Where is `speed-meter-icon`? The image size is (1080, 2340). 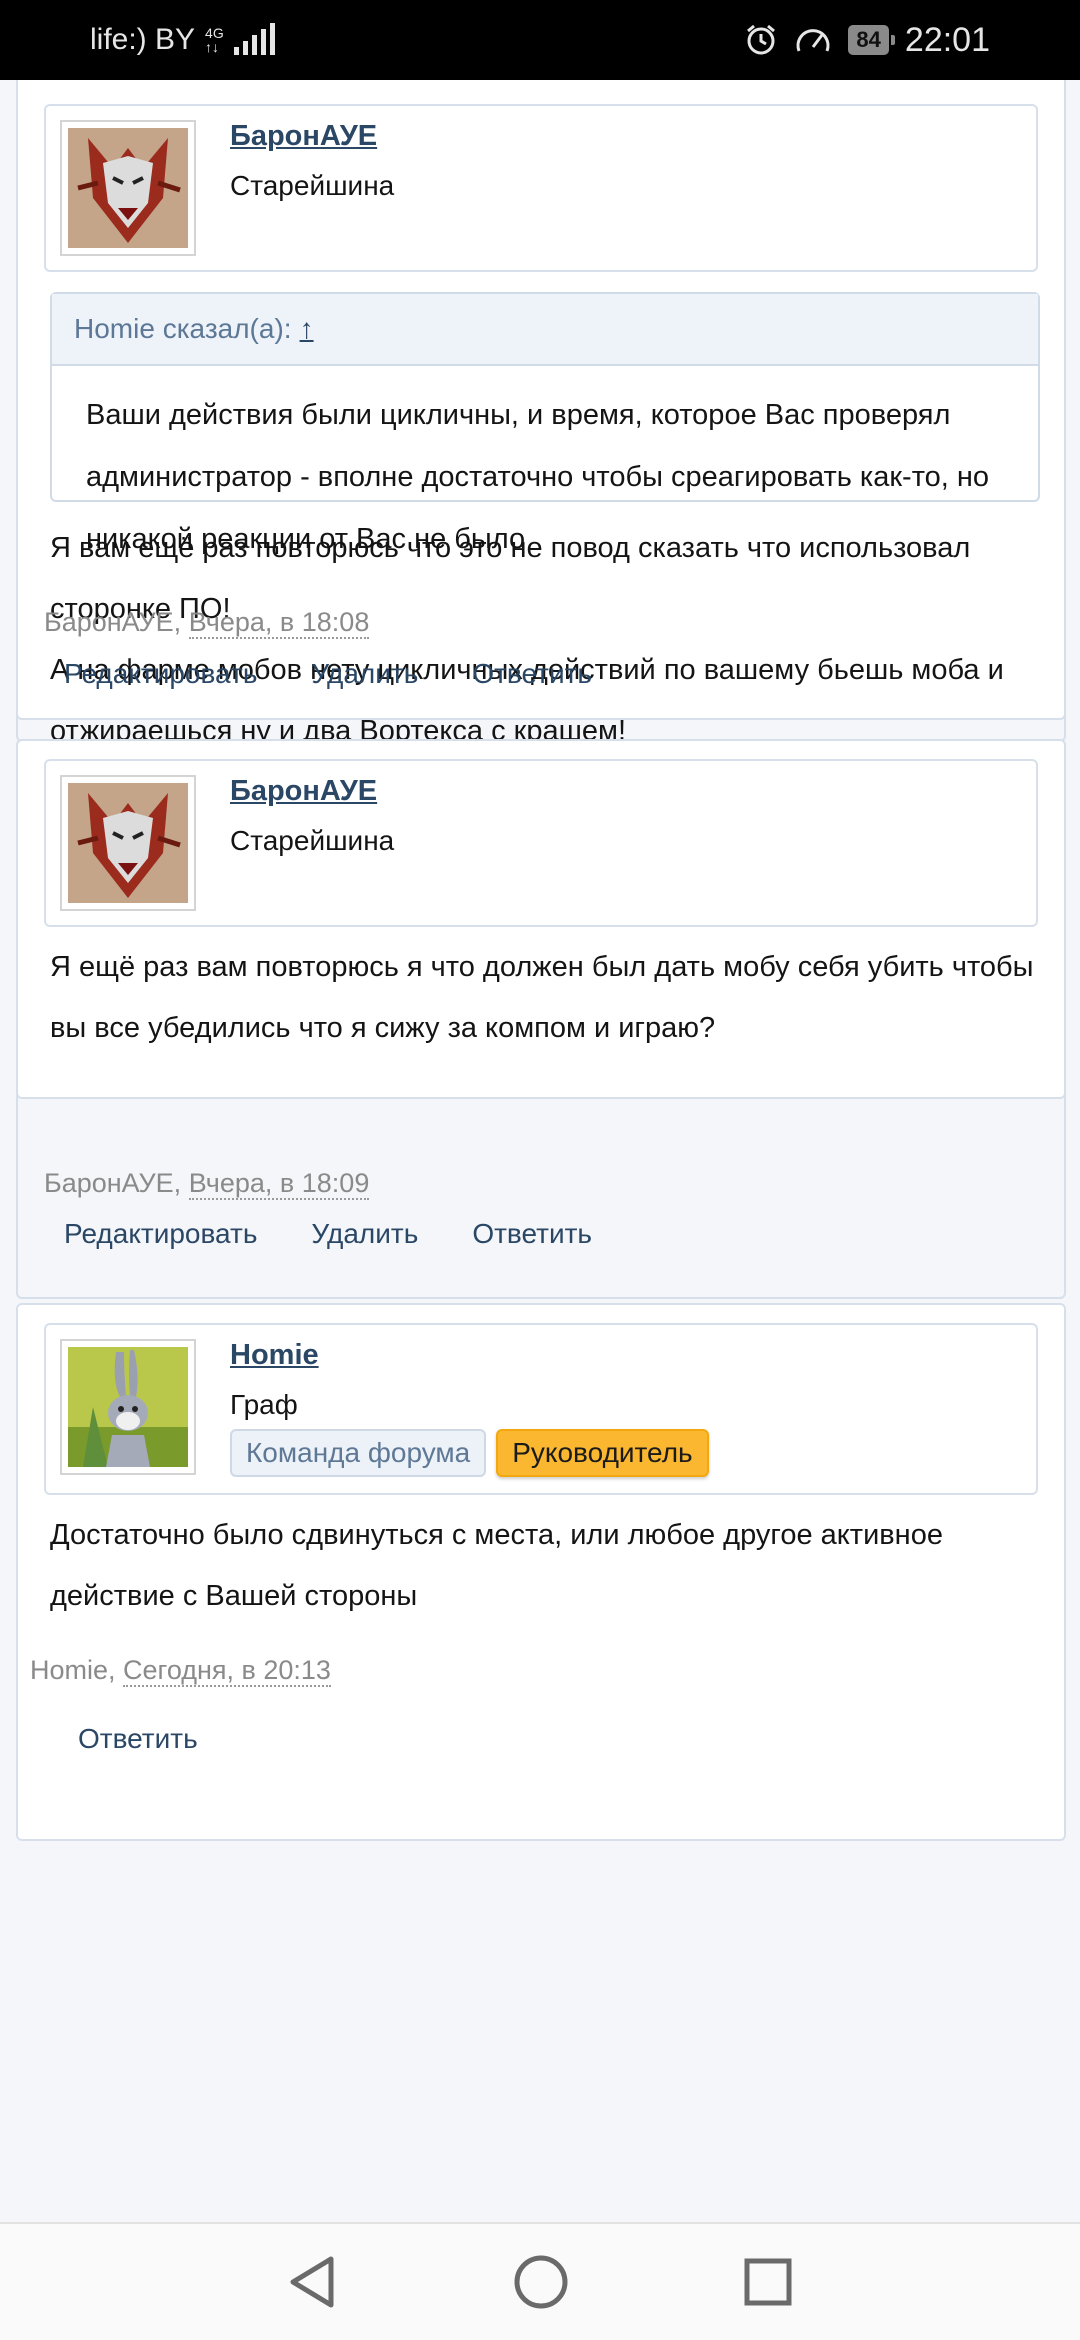 speed-meter-icon is located at coordinates (813, 40).